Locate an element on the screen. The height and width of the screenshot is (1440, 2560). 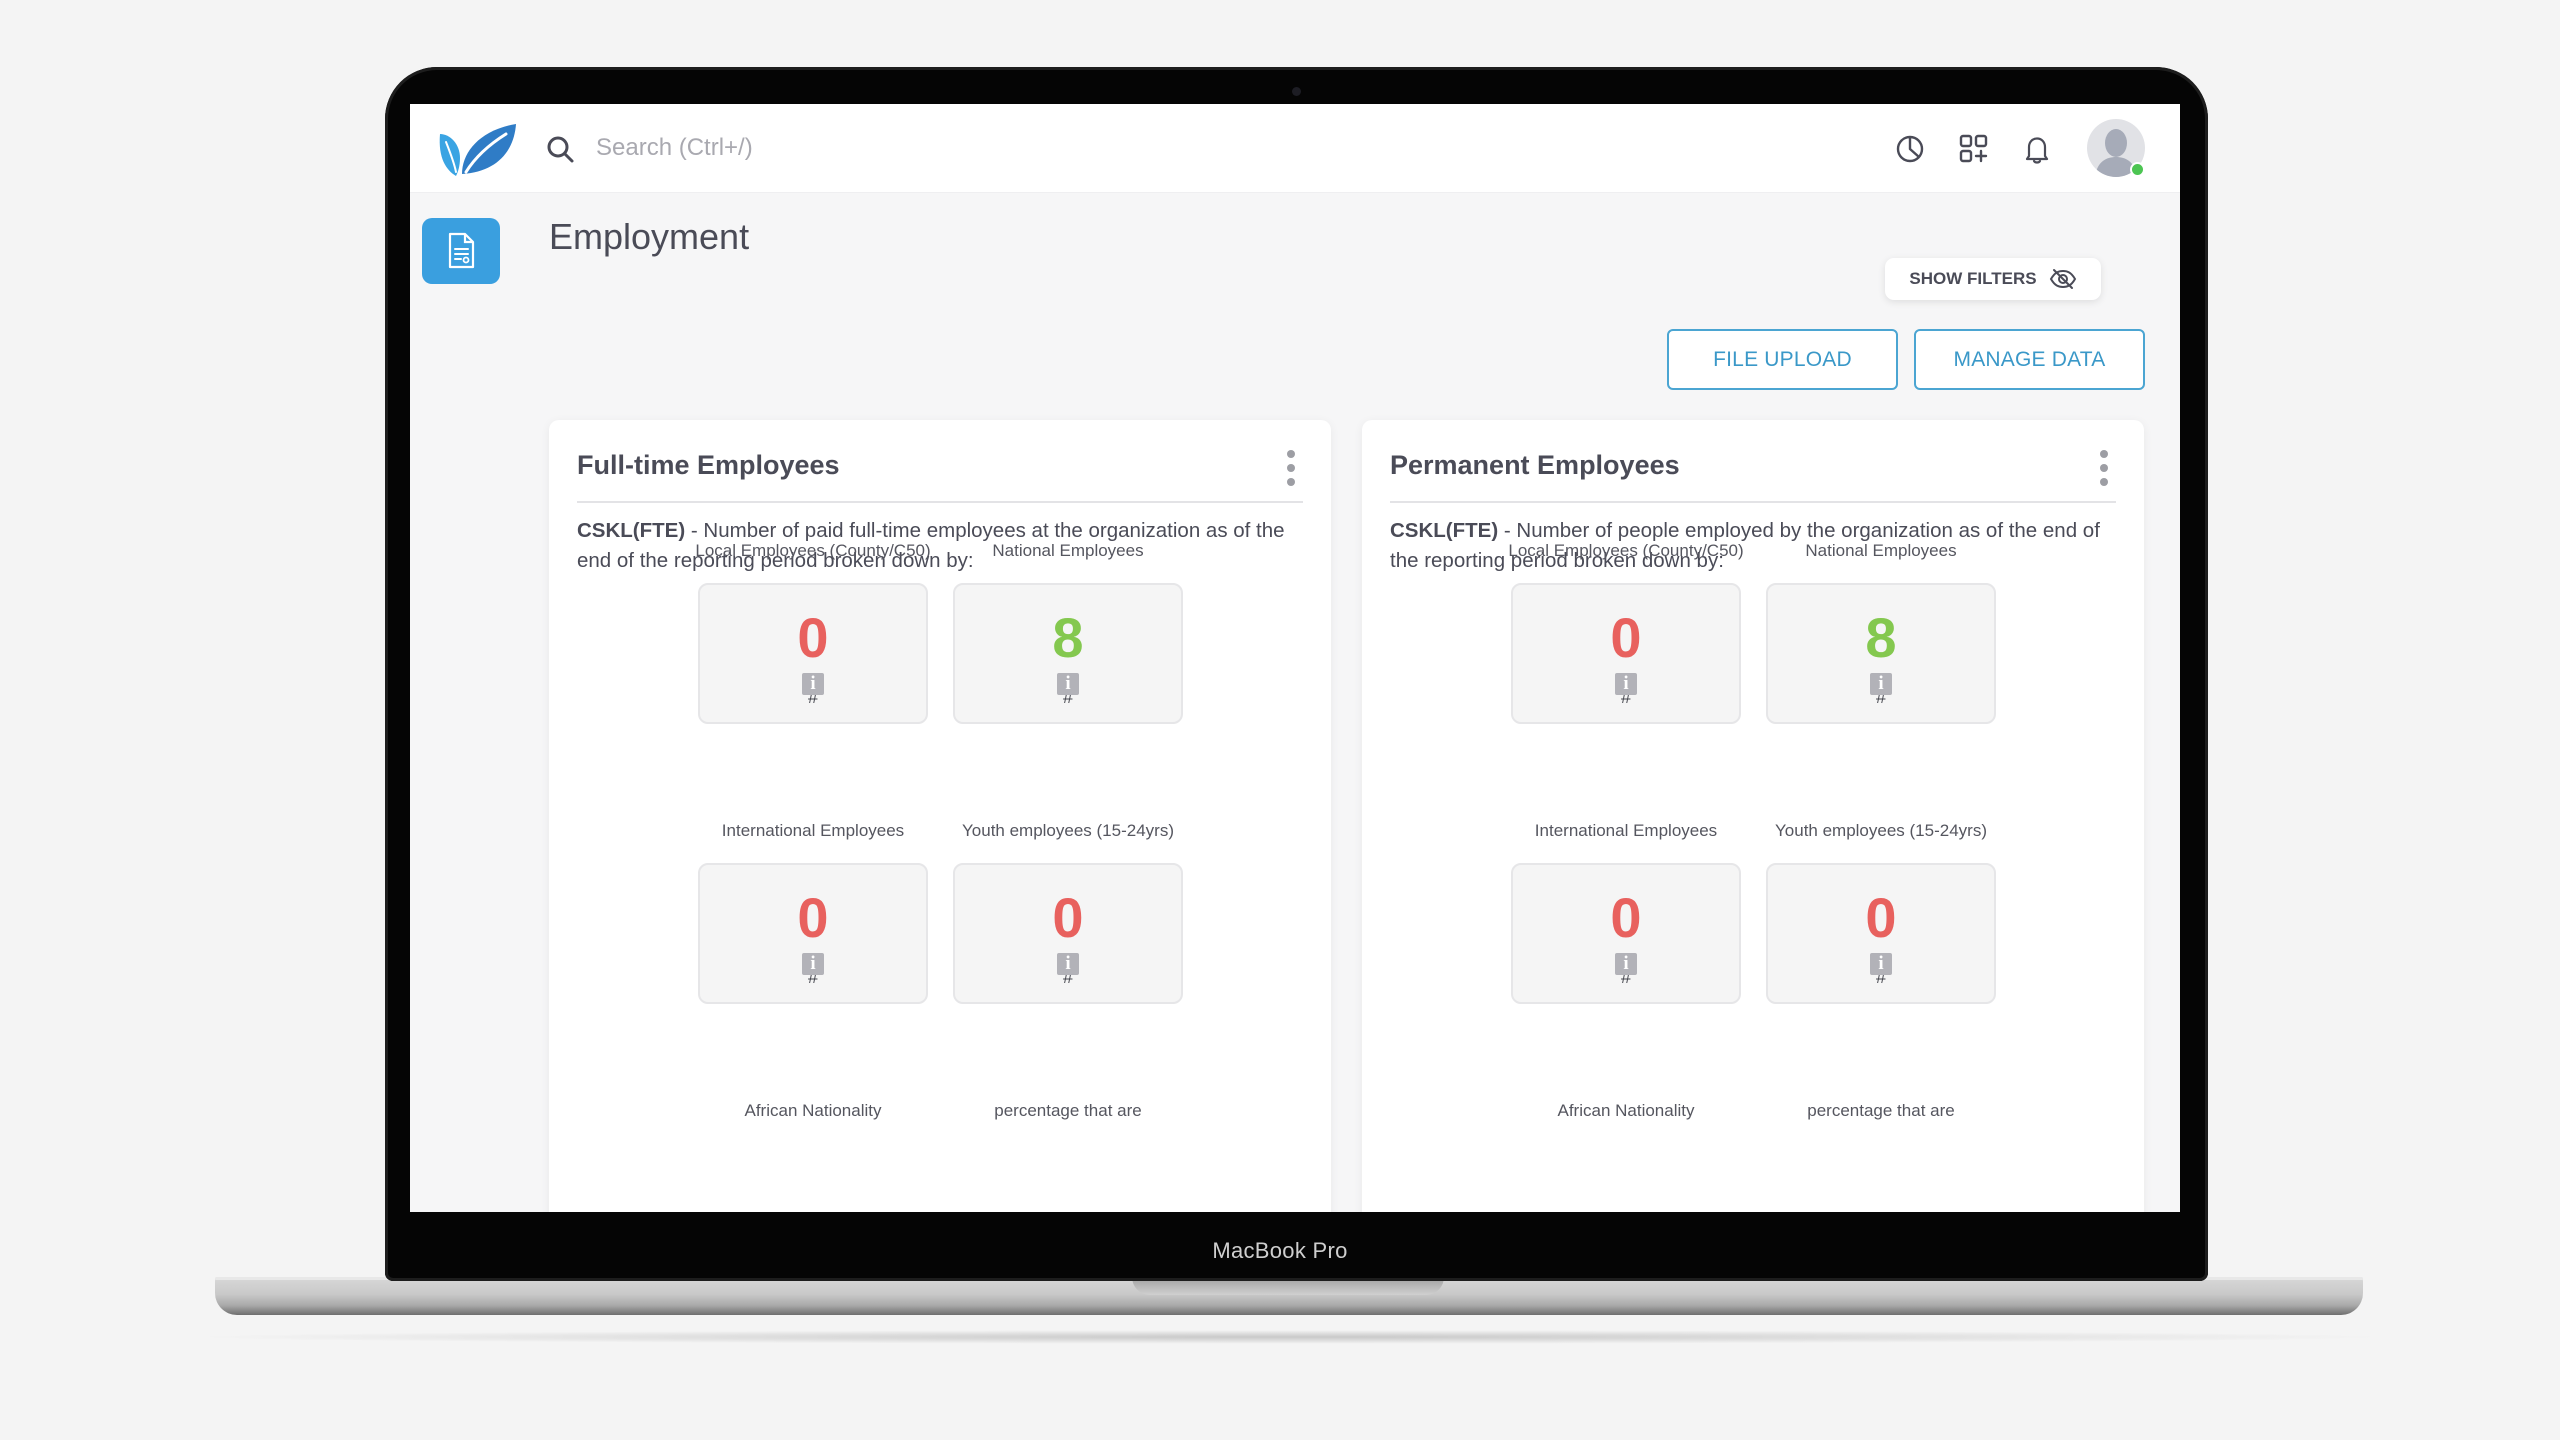
leaf-logo-icon is located at coordinates (477, 149).